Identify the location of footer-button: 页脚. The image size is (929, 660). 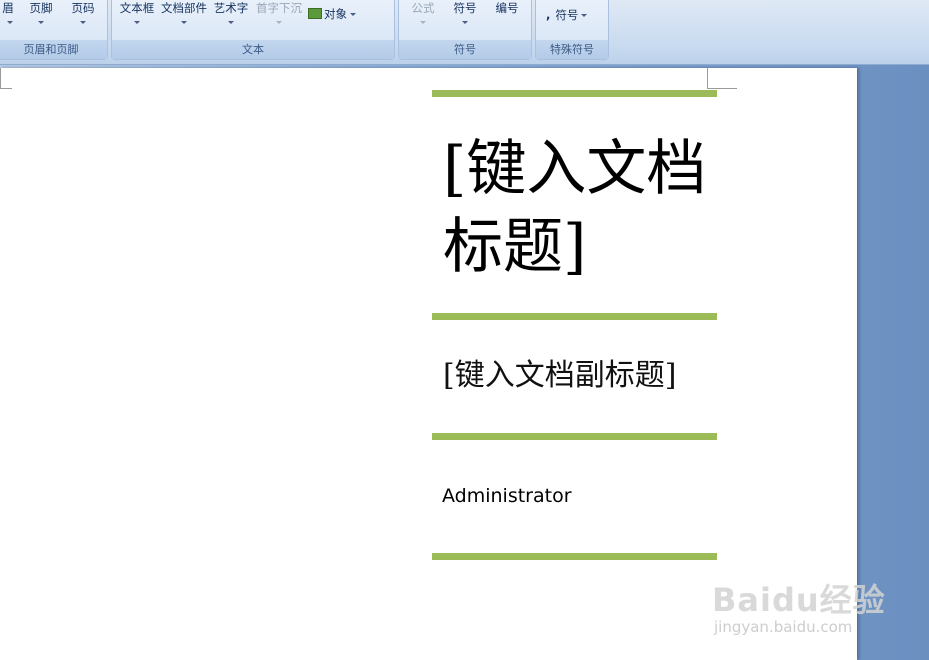
(41, 12).